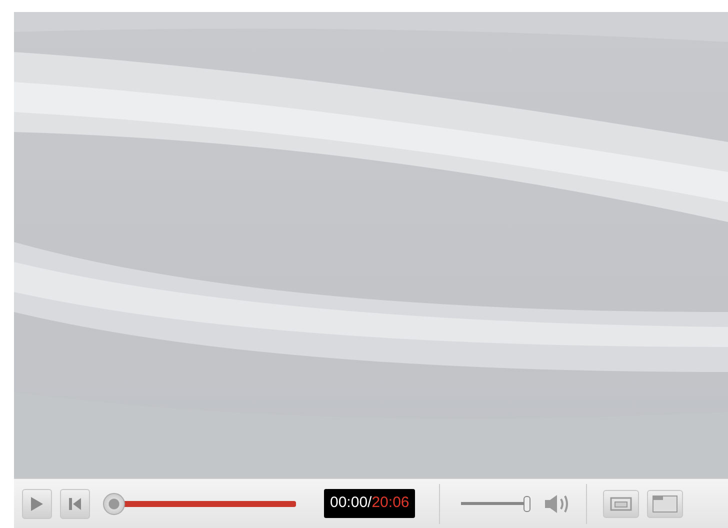 The width and height of the screenshot is (728, 528). I want to click on fullscreen-icon, so click(665, 503).